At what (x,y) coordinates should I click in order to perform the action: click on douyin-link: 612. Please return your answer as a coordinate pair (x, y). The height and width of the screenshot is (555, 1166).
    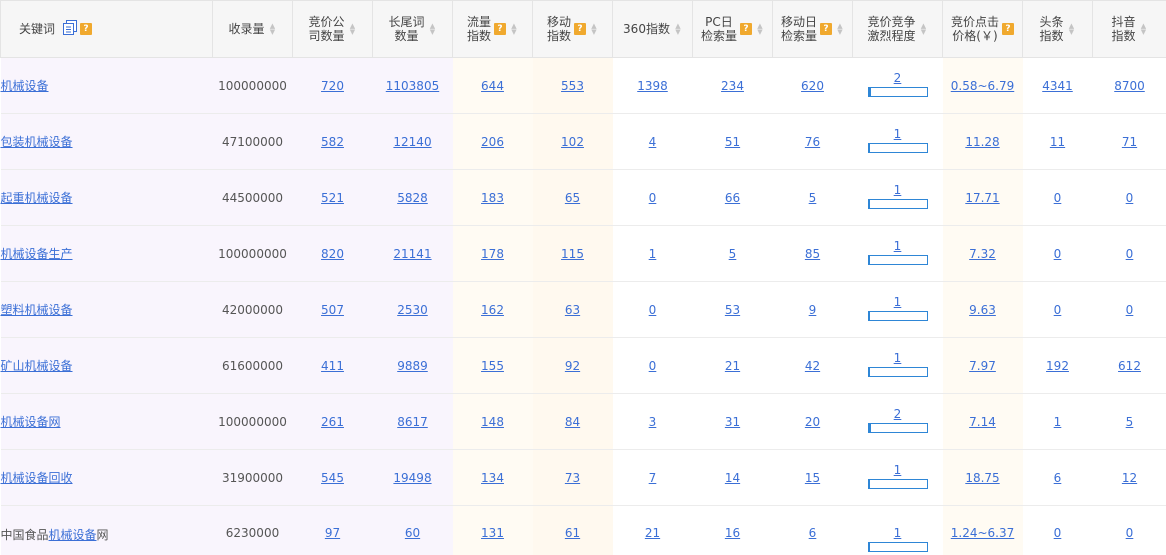
    Looking at the image, I should click on (1129, 366).